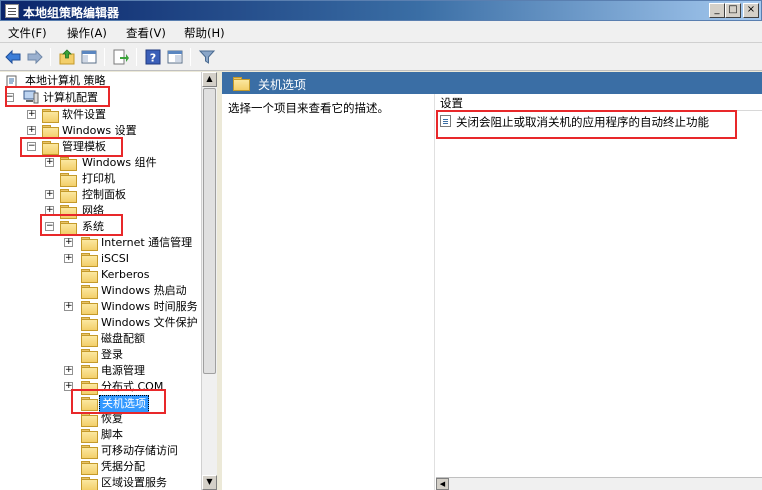  I want to click on show-hide-tree-icon, so click(89, 57).